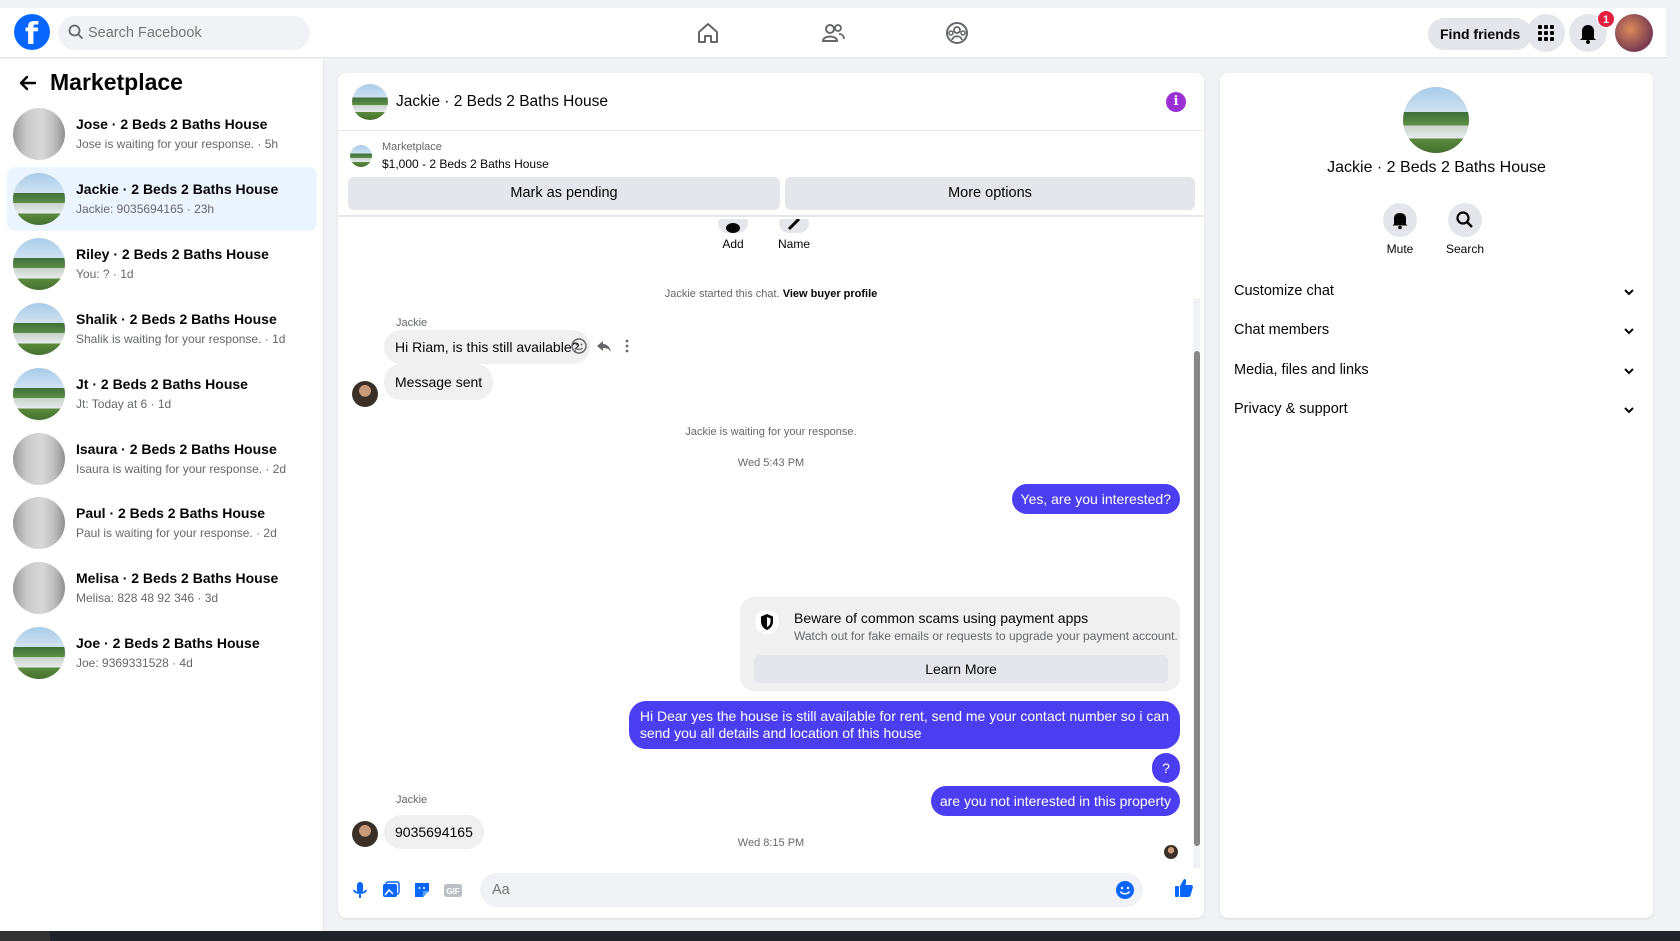 The height and width of the screenshot is (941, 1680). I want to click on conversation-name: Jt · 2 Beds 2 Baths House, so click(162, 384).